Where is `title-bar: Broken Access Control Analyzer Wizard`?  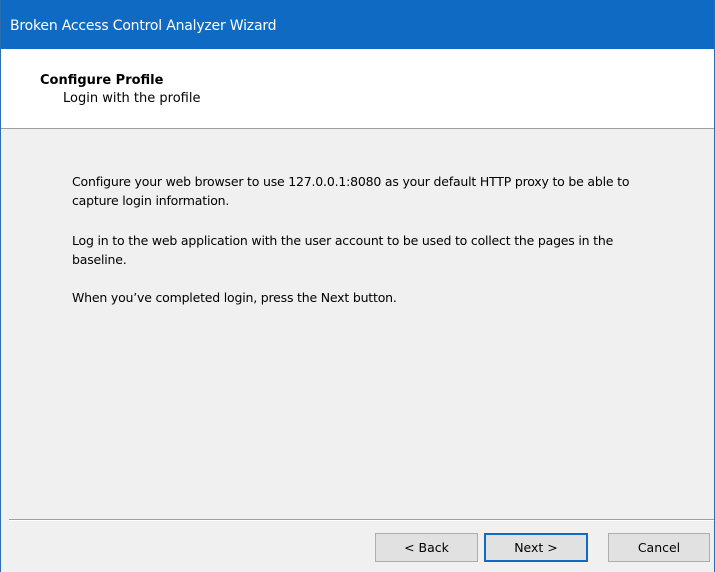 title-bar: Broken Access Control Analyzer Wizard is located at coordinates (357, 24).